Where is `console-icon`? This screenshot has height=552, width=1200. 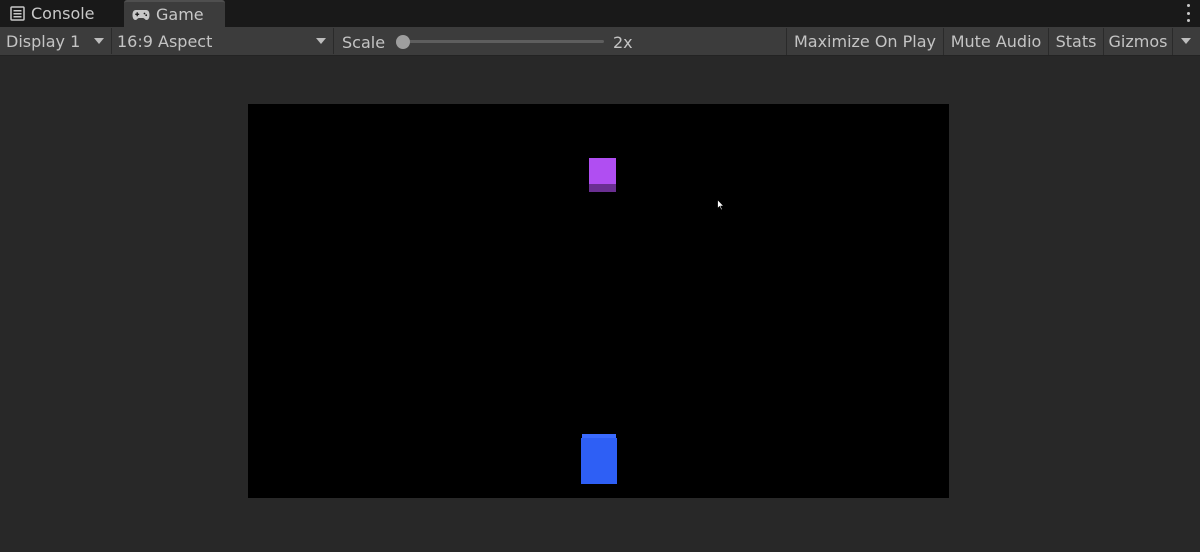
console-icon is located at coordinates (17, 13).